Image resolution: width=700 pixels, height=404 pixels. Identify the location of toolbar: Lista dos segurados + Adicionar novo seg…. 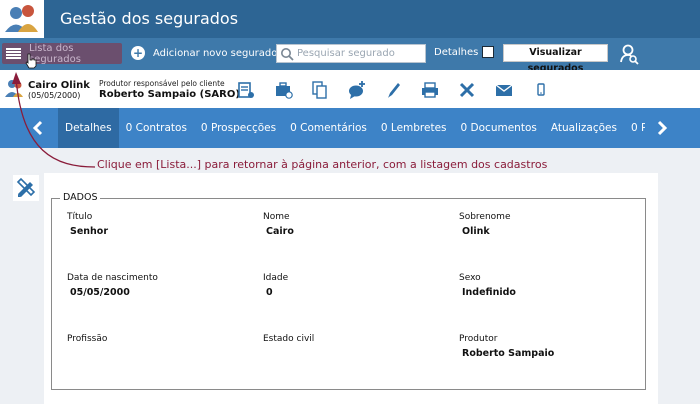
(350, 56).